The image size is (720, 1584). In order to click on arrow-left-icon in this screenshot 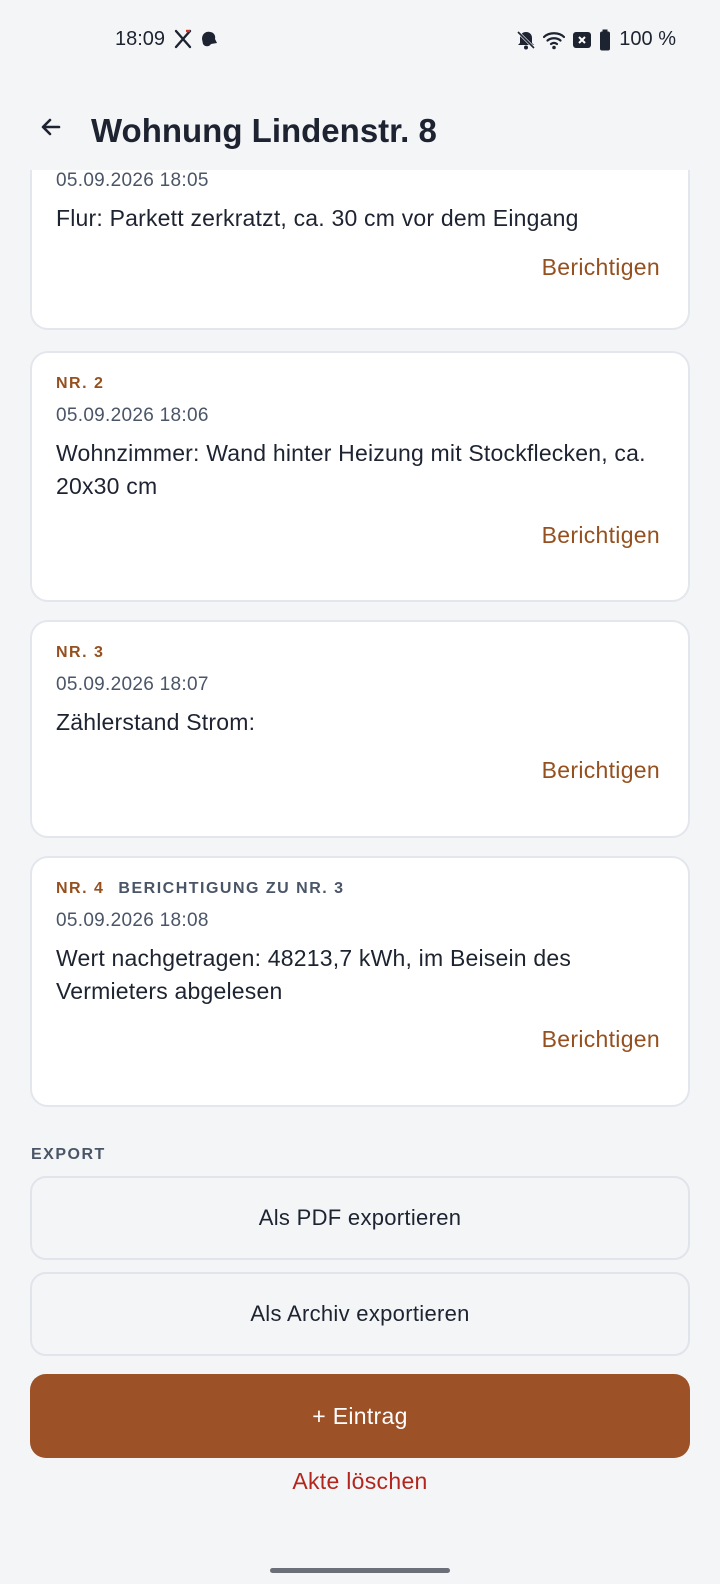, I will do `click(51, 127)`.